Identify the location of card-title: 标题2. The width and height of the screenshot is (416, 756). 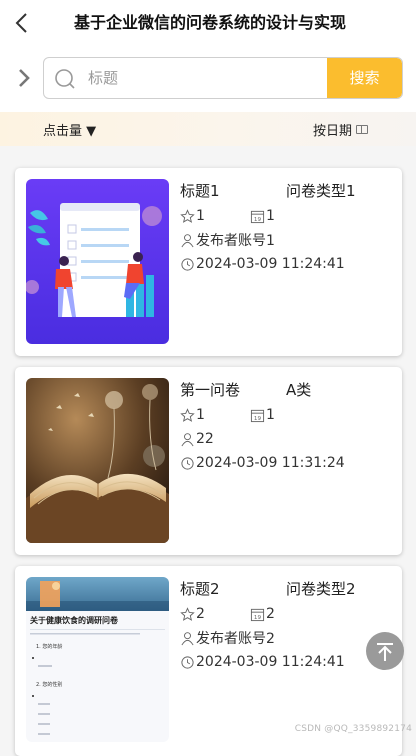
(200, 589).